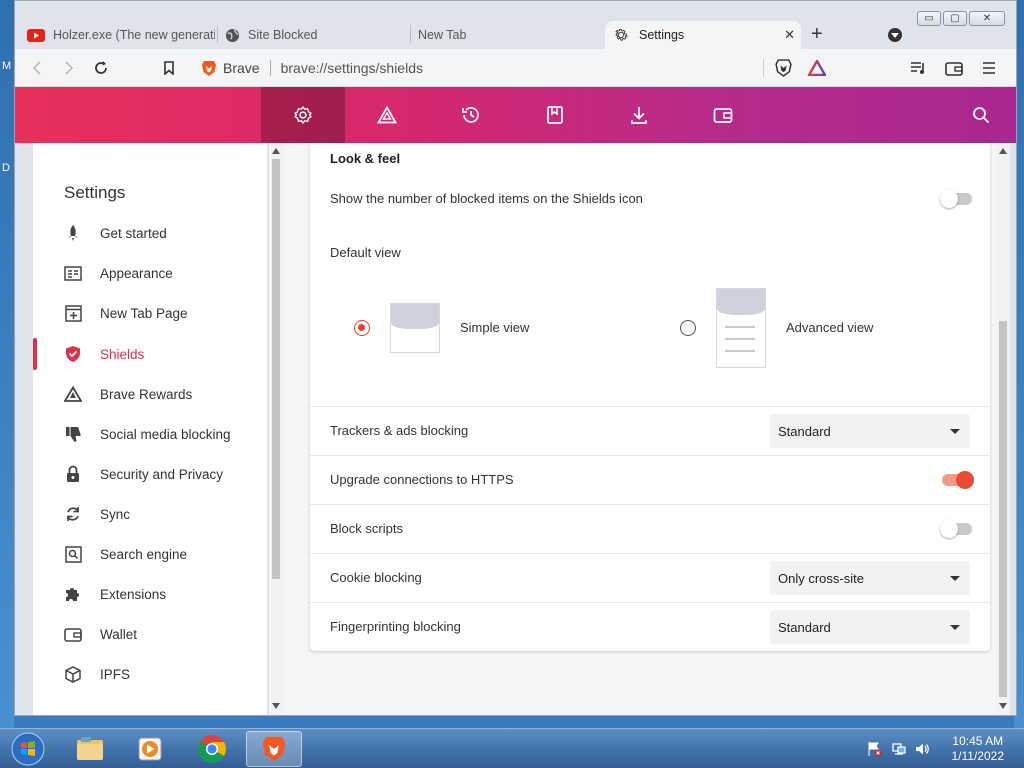  Describe the element at coordinates (303, 115) in the screenshot. I see `settings-nav-button` at that location.